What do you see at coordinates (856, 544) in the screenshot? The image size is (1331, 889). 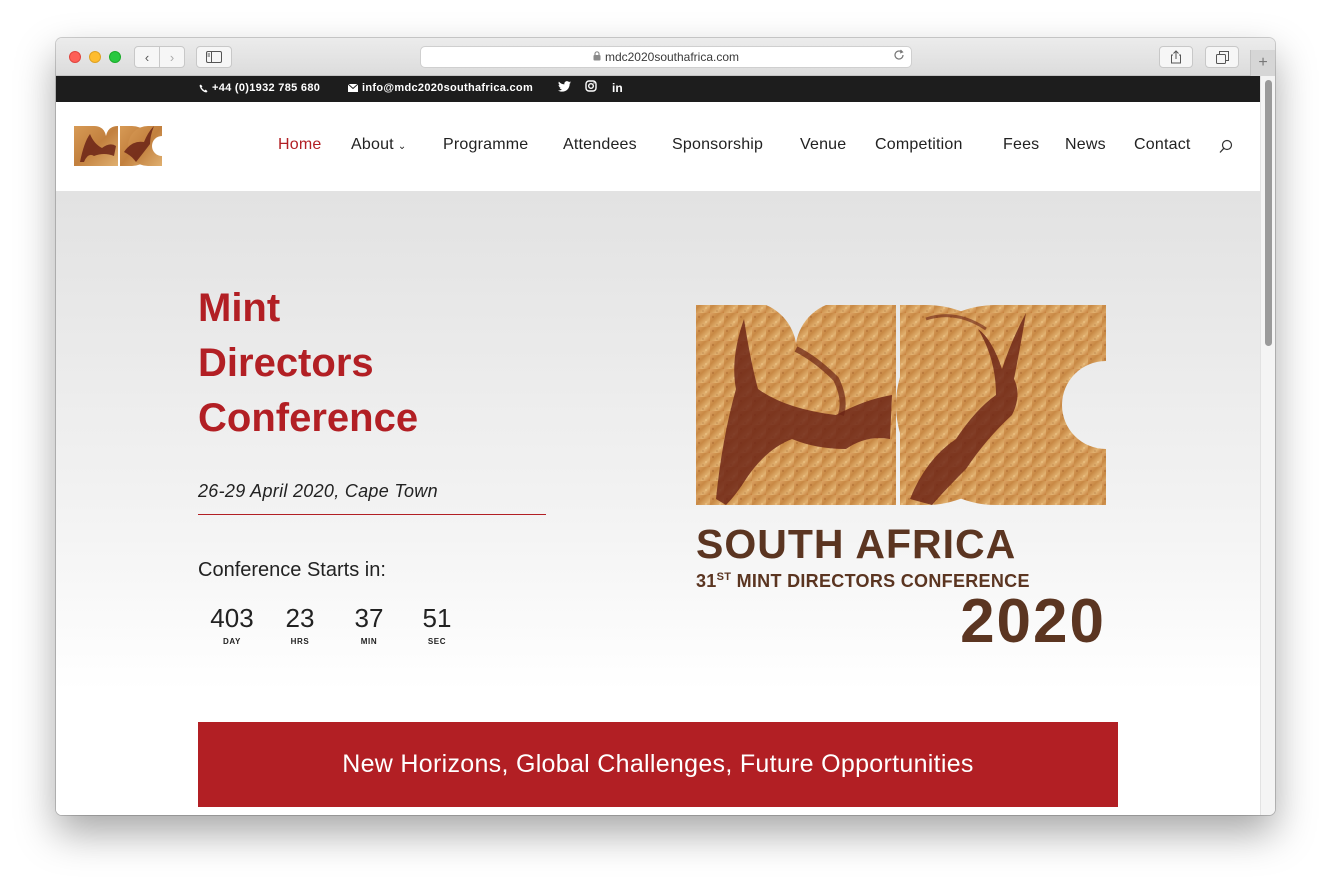 I see `brand-country: SOUTH AFRICA` at bounding box center [856, 544].